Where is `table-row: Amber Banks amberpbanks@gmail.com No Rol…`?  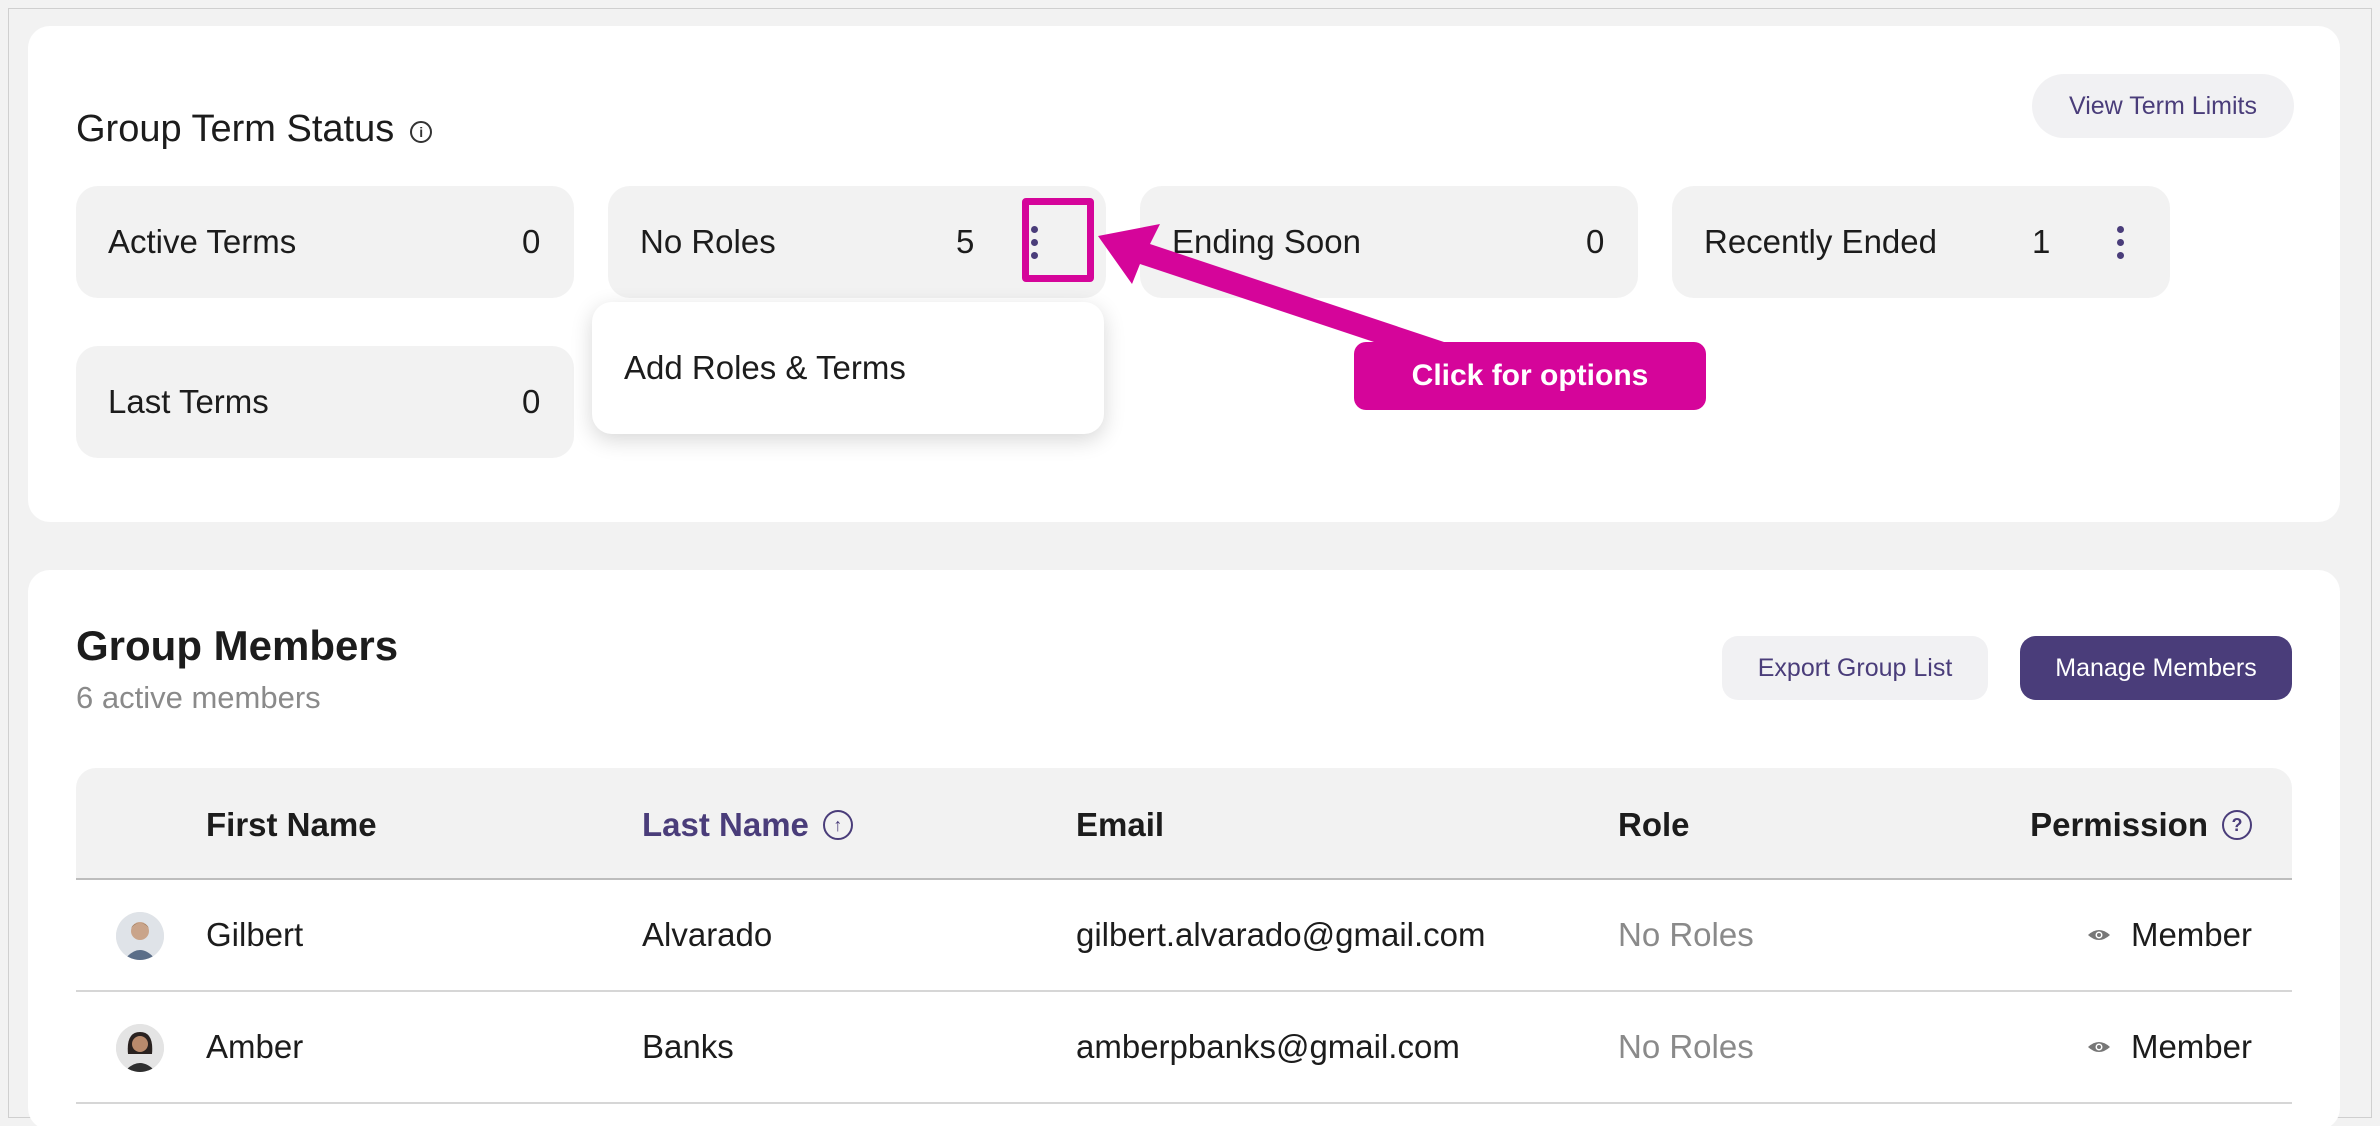
table-row: Amber Banks amberpbanks@gmail.com No Rol… is located at coordinates (1184, 1048).